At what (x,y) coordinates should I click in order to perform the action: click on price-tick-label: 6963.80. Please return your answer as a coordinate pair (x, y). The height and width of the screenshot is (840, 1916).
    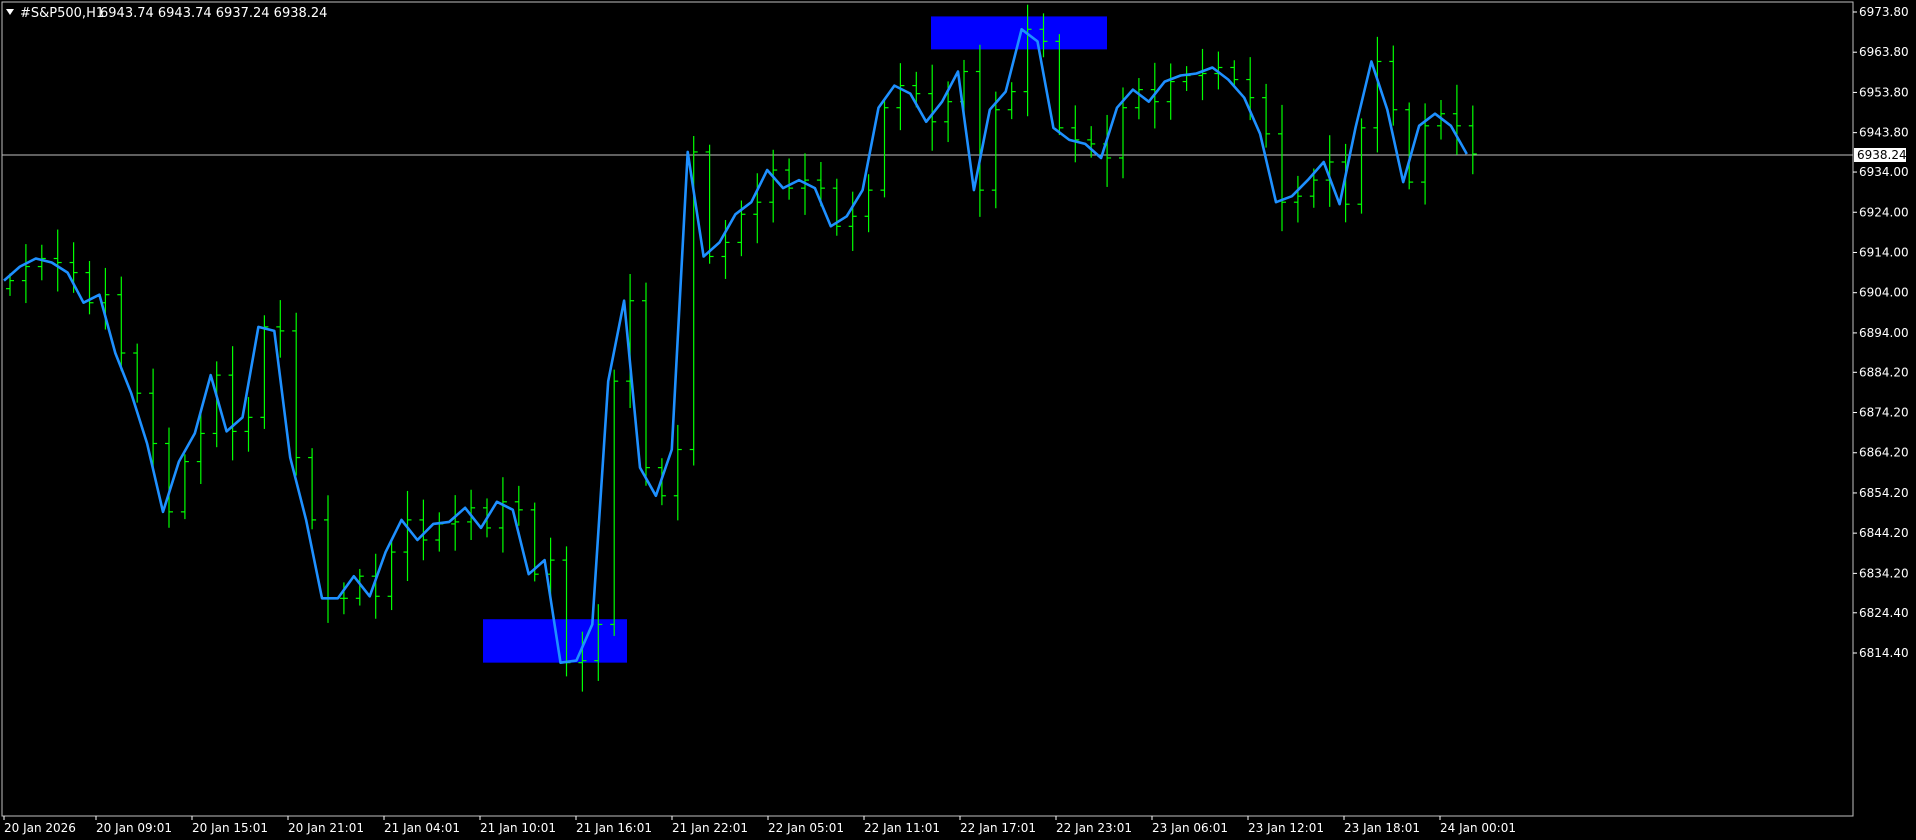
    Looking at the image, I should click on (1884, 52).